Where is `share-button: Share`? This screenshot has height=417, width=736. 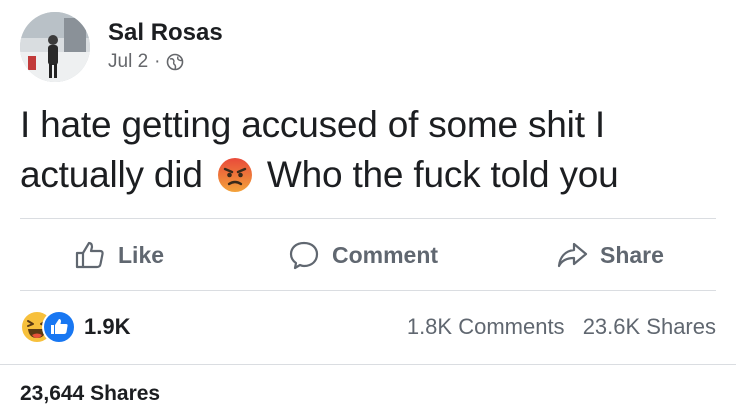 share-button: Share is located at coordinates (610, 255).